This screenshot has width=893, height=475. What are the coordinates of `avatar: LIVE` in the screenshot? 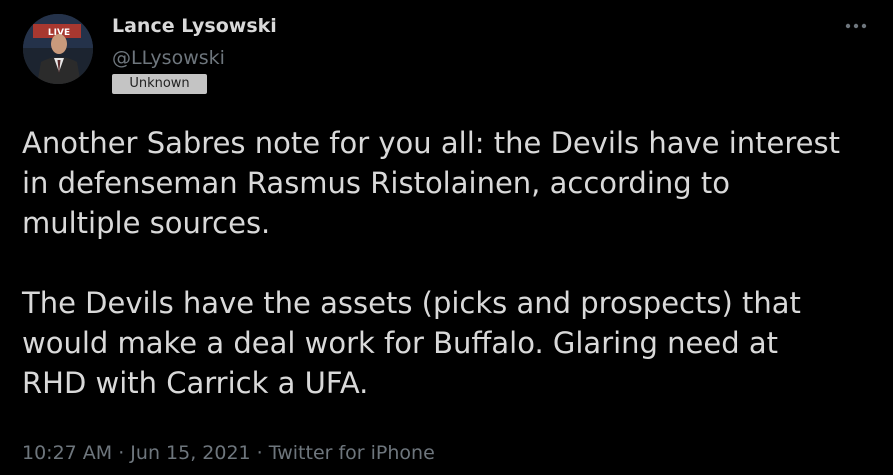 It's located at (58, 49).